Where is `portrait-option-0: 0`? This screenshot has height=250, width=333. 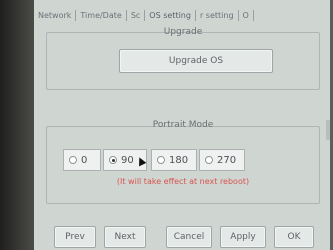 portrait-option-0: 0 is located at coordinates (82, 160).